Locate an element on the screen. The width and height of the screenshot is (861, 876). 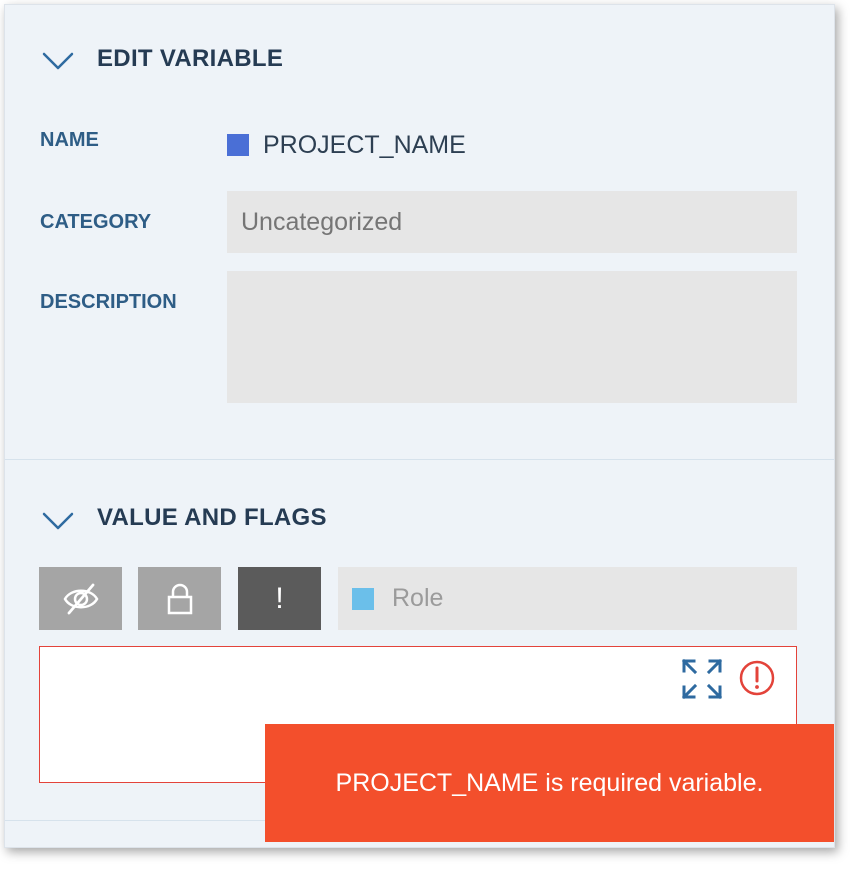
section-divider is located at coordinates (419, 459).